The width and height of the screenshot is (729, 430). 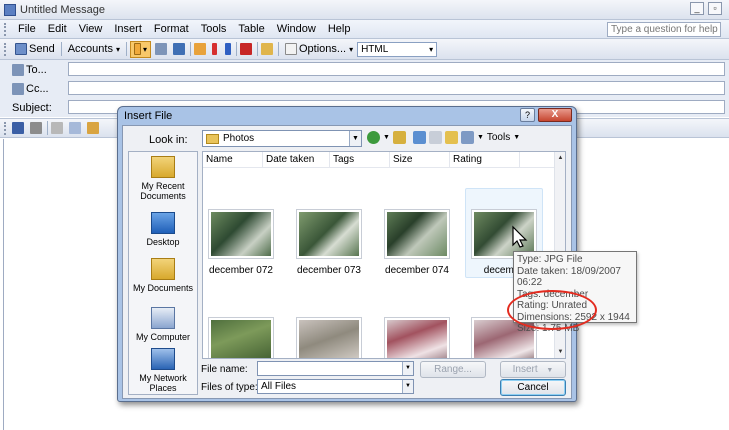 I want to click on delete-icon, so click(x=435, y=137).